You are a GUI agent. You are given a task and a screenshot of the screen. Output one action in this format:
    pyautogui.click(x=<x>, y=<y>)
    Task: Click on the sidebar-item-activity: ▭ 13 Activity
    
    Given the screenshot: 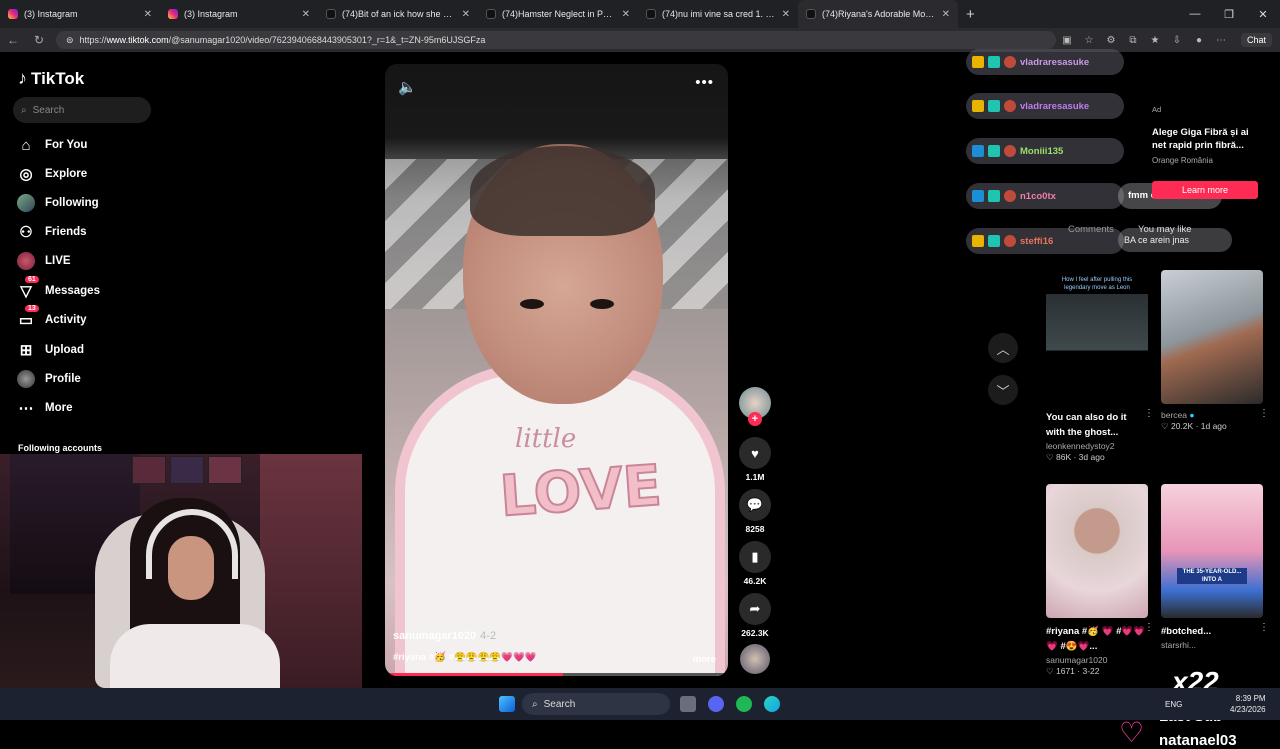 What is the action you would take?
    pyautogui.click(x=52, y=317)
    